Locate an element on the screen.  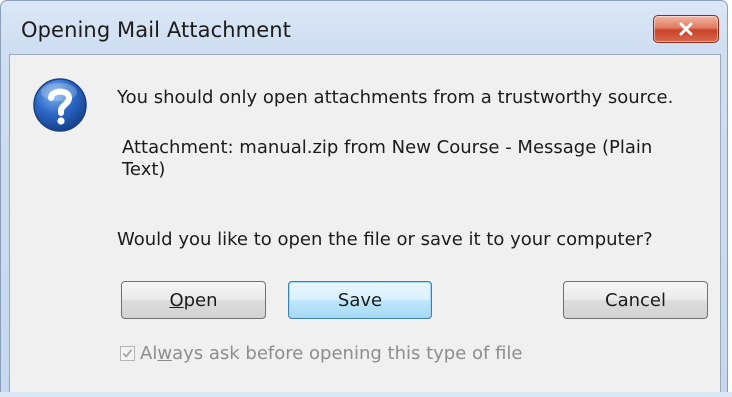
open-button: Open is located at coordinates (193, 300).